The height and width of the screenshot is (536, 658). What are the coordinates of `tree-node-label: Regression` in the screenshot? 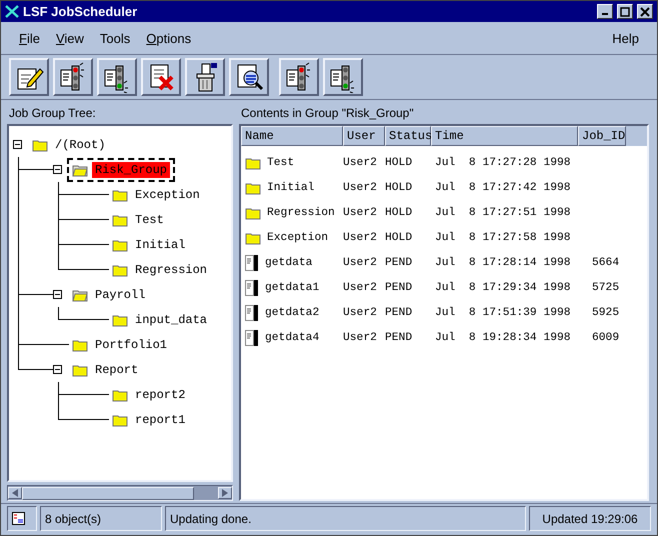 It's located at (171, 270).